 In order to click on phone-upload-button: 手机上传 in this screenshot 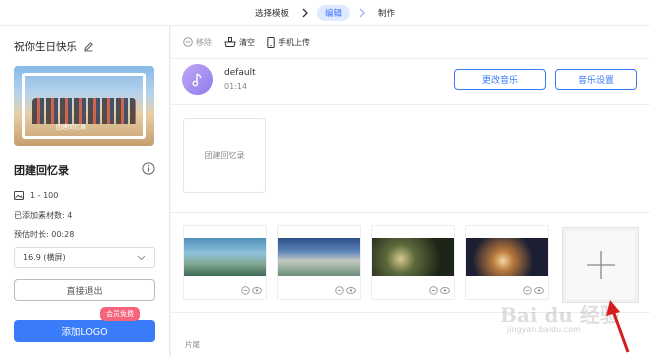, I will do `click(288, 42)`.